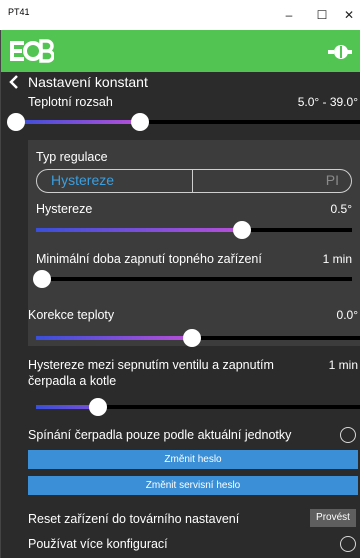  What do you see at coordinates (98, 544) in the screenshot?
I see `multi-config-label: Používat více konfigurací` at bounding box center [98, 544].